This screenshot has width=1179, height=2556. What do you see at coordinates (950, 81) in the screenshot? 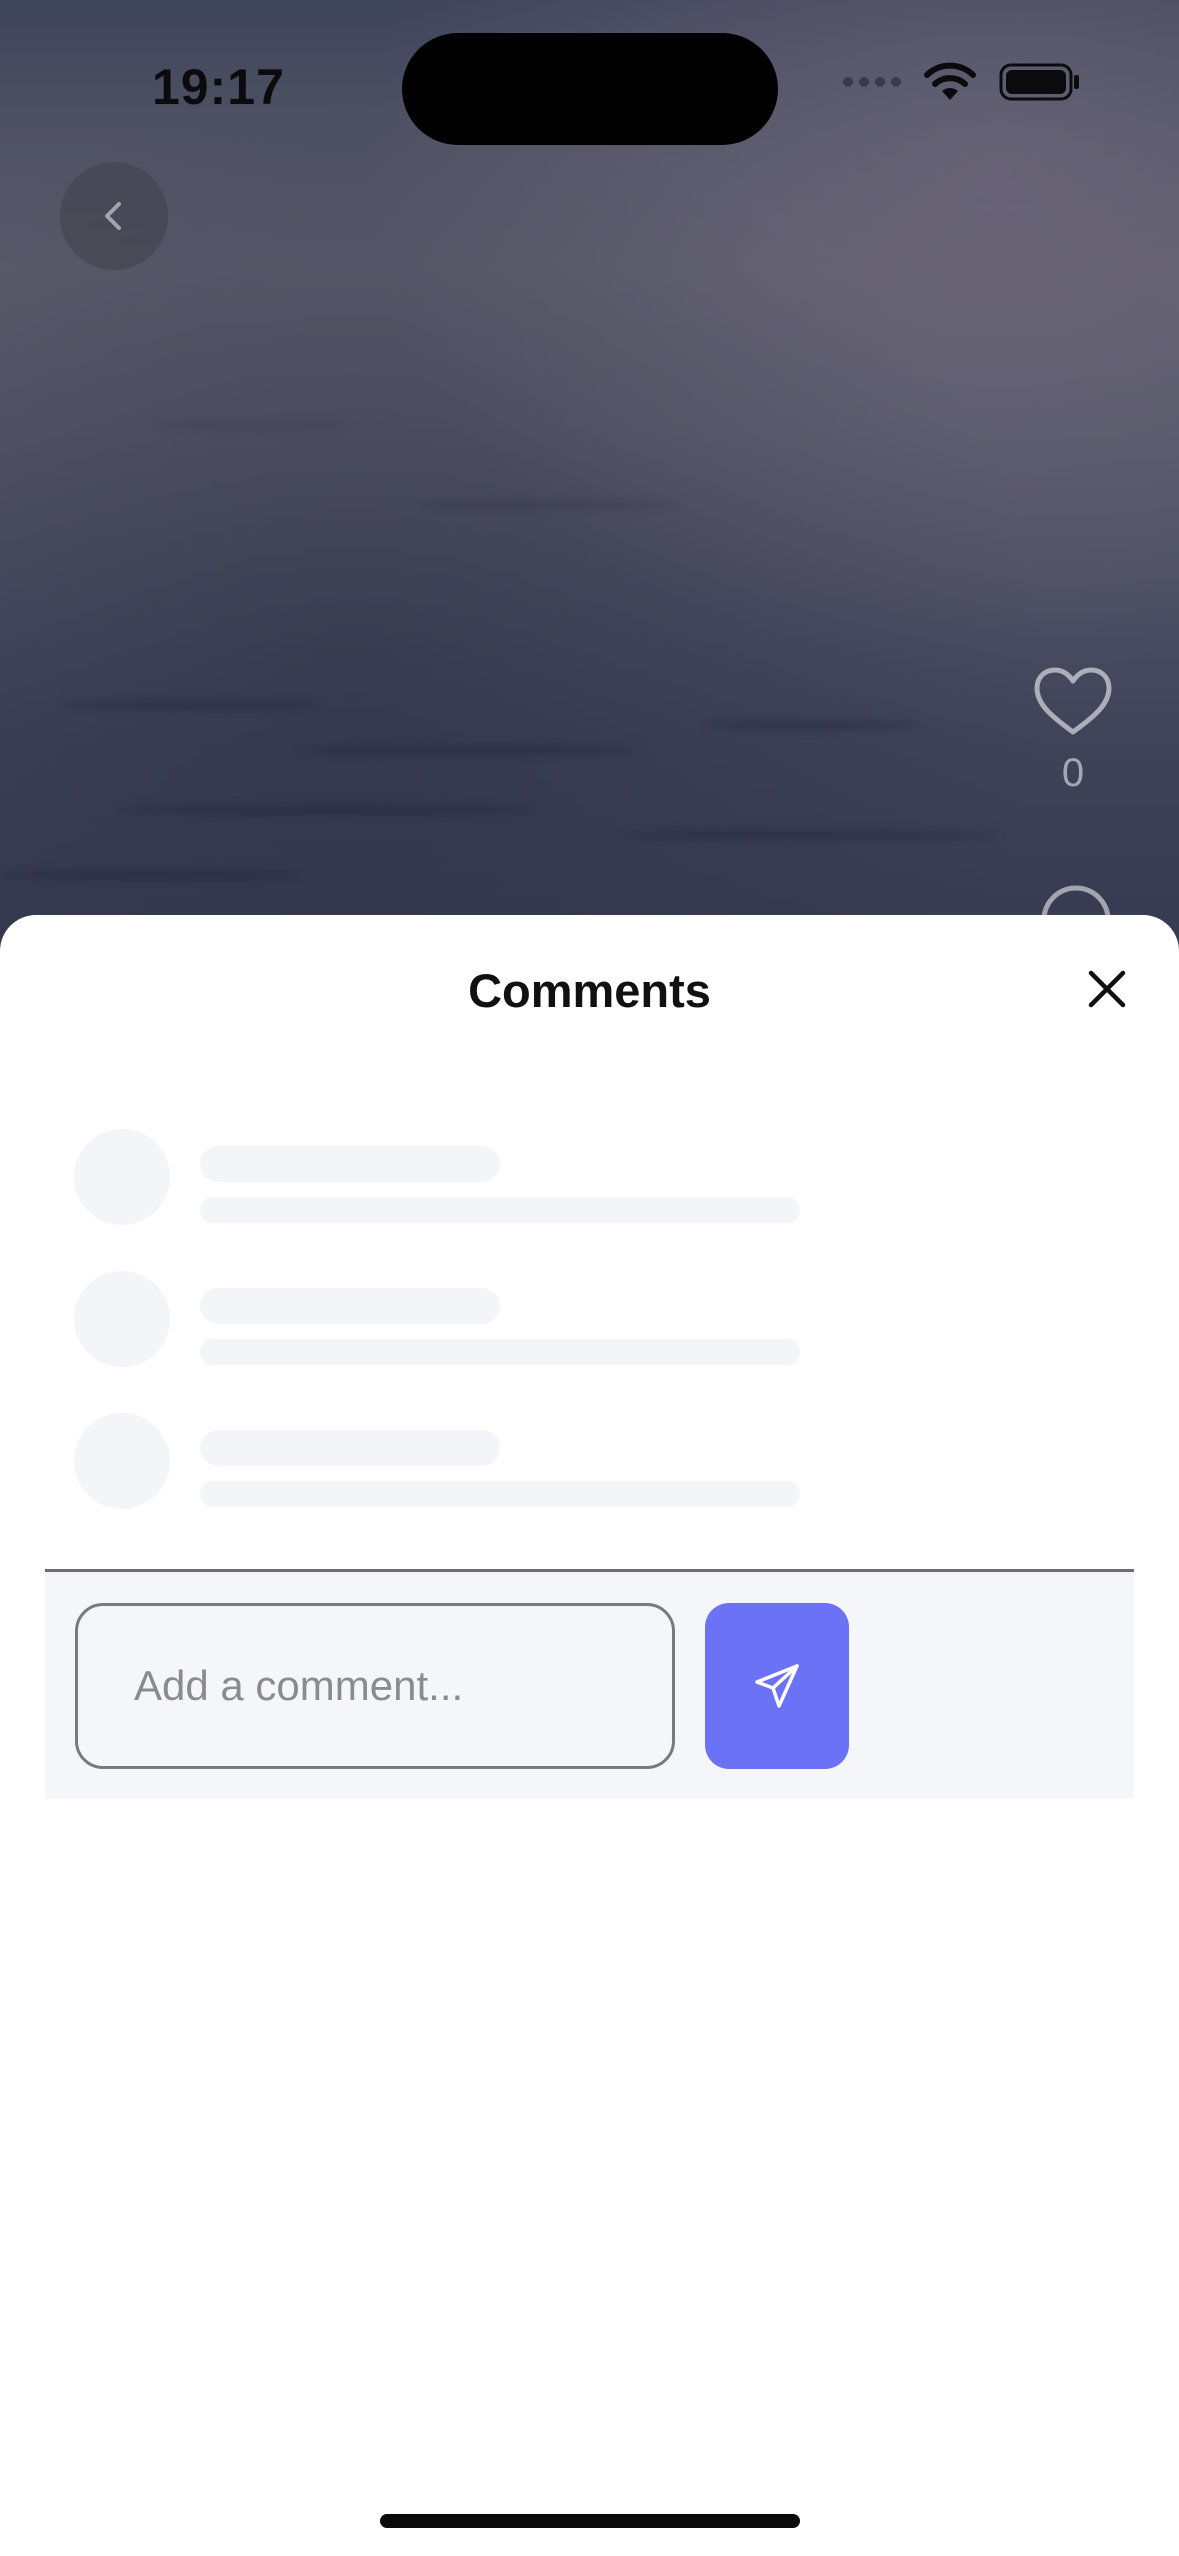
I see `wifi-icon` at bounding box center [950, 81].